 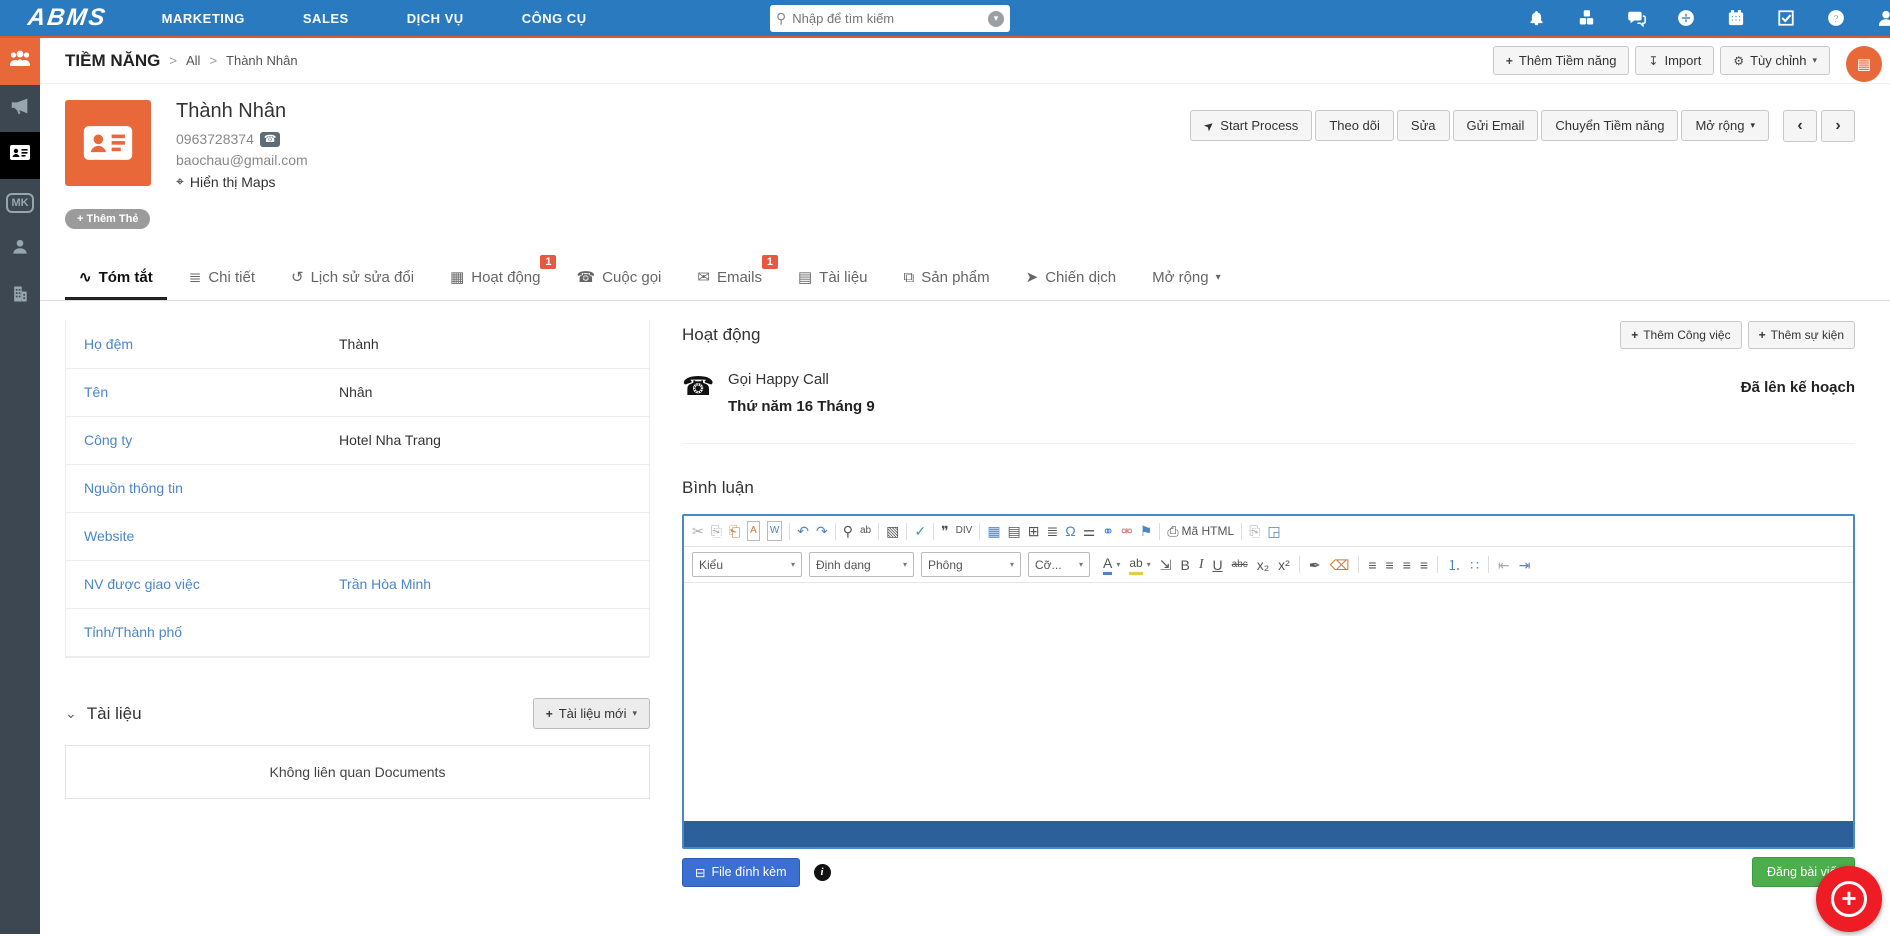 What do you see at coordinates (1240, 565) in the screenshot?
I see `strike-icon: abc` at bounding box center [1240, 565].